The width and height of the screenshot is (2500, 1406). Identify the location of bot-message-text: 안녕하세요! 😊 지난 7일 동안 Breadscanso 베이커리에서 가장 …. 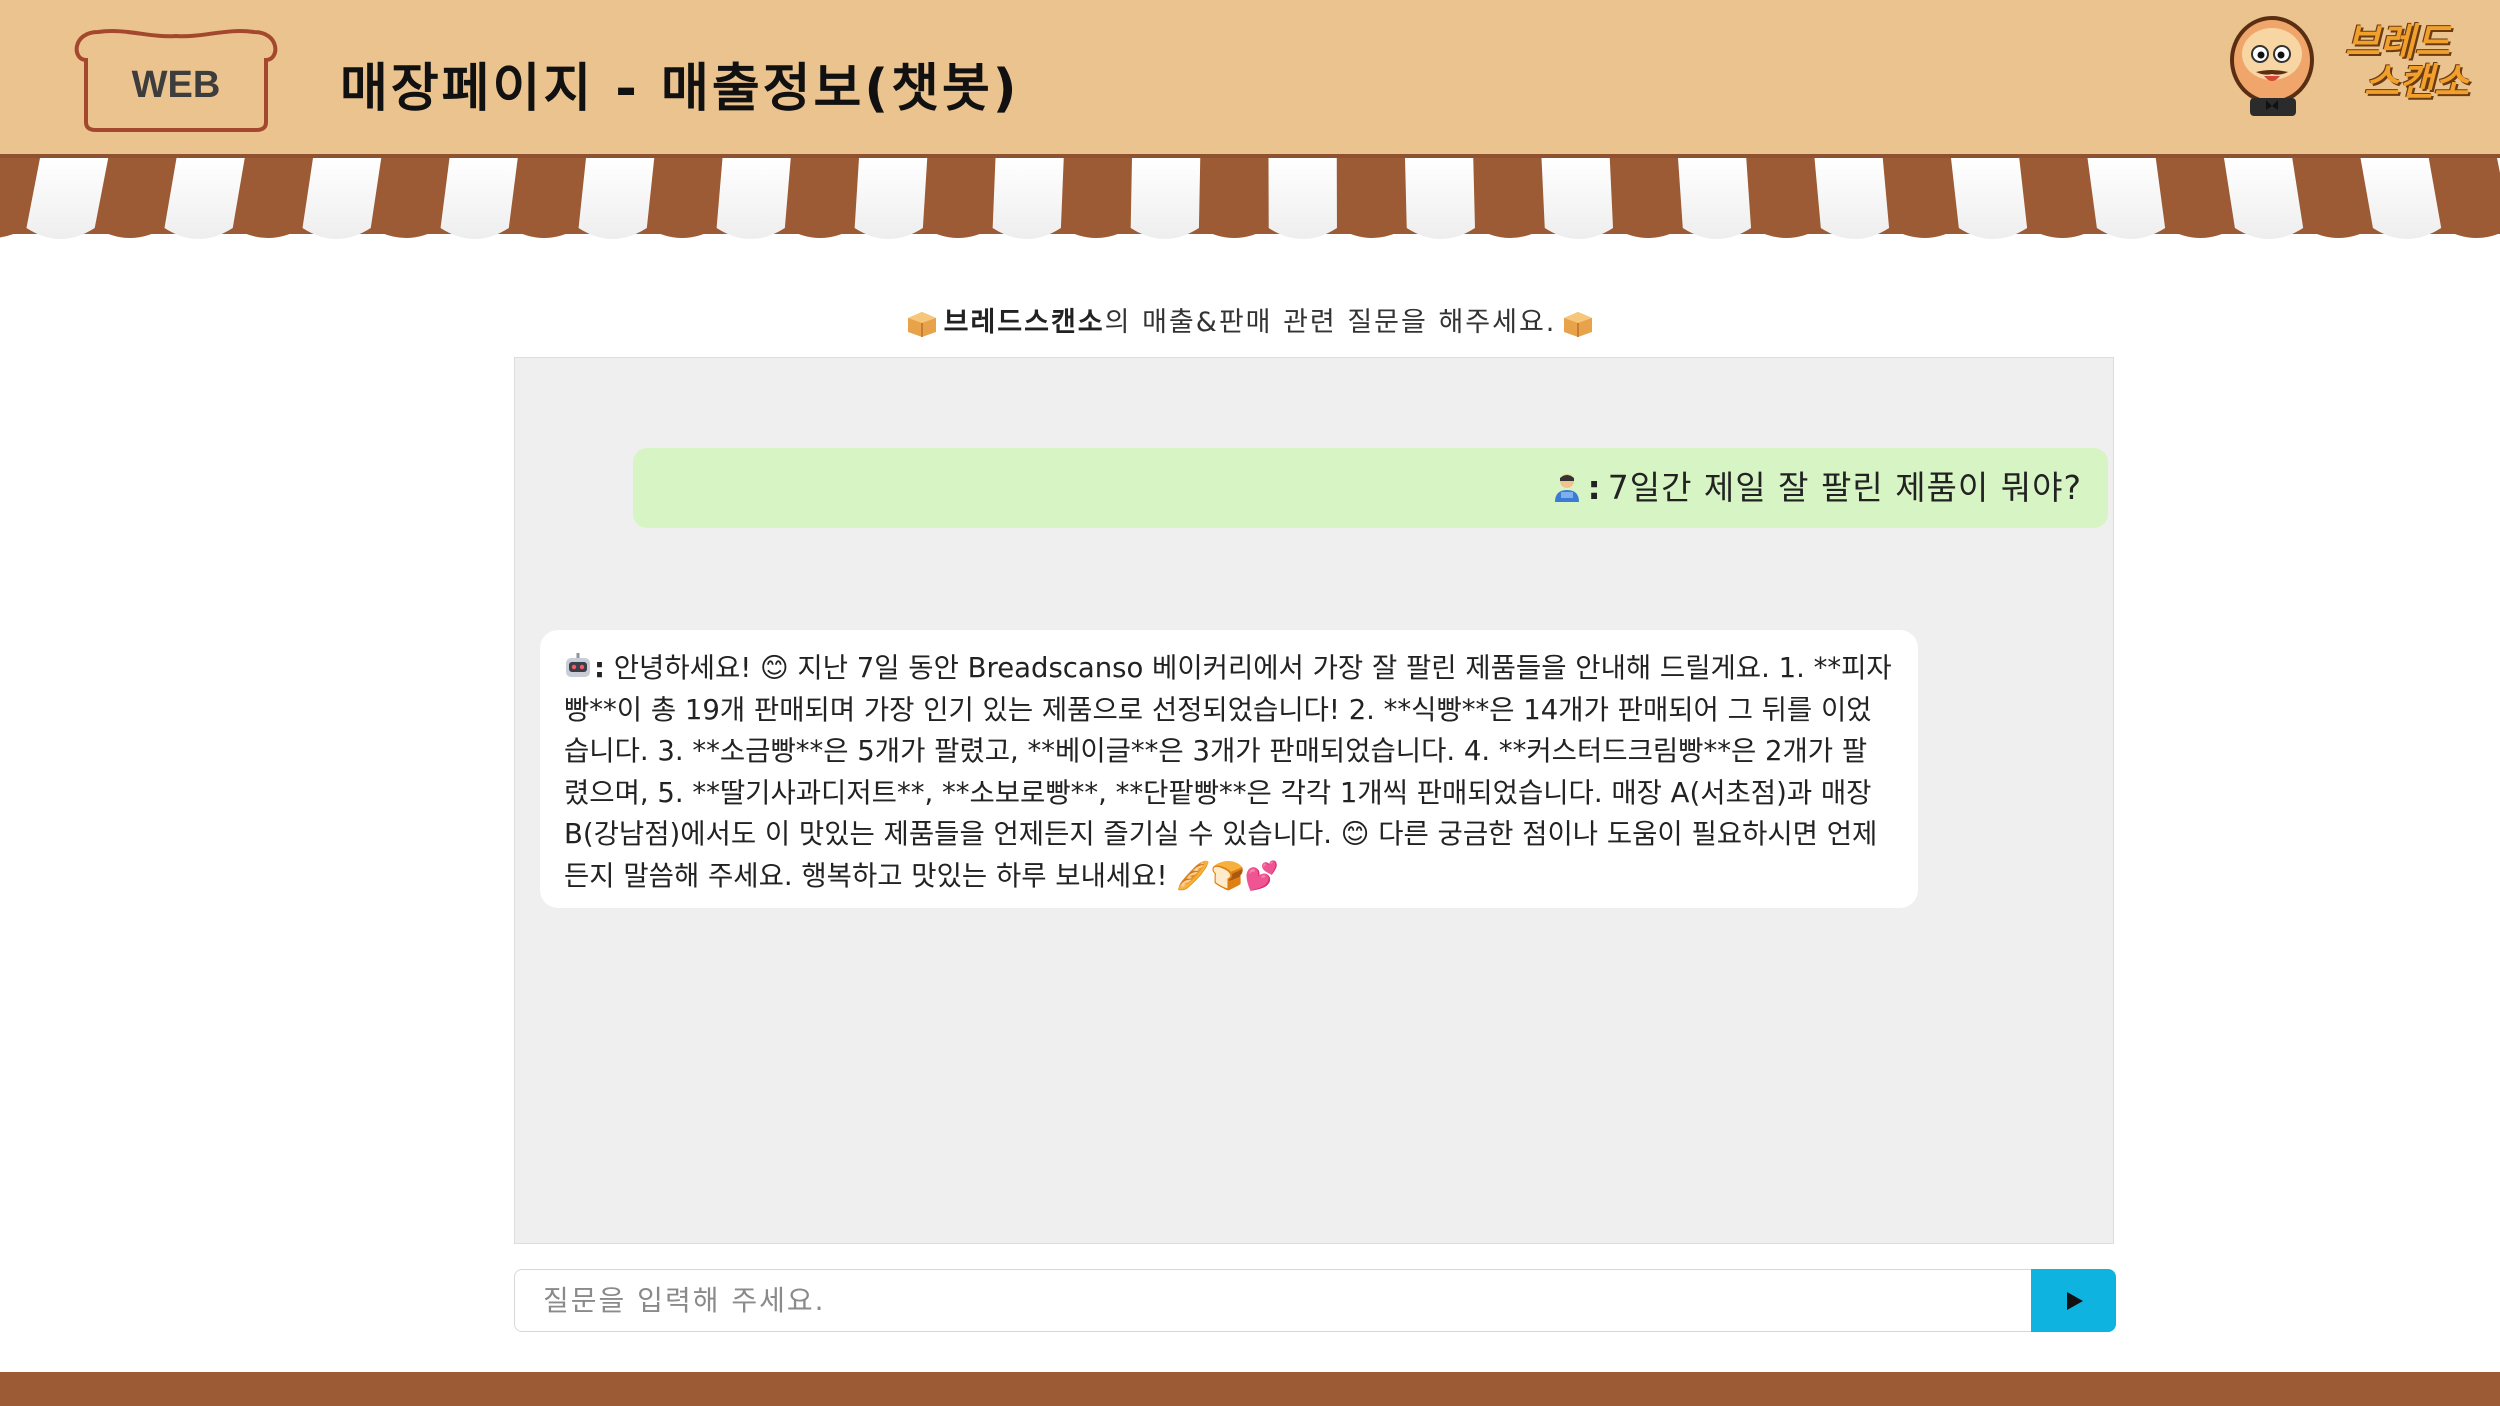
(1228, 772).